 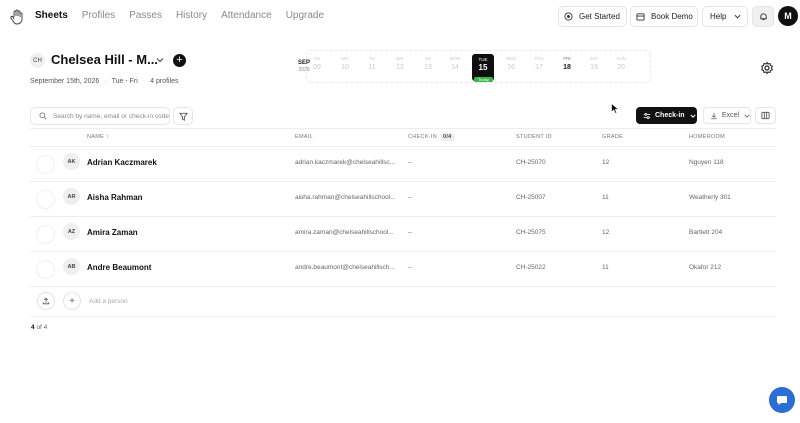 I want to click on get-started-button: Get Started, so click(x=592, y=16).